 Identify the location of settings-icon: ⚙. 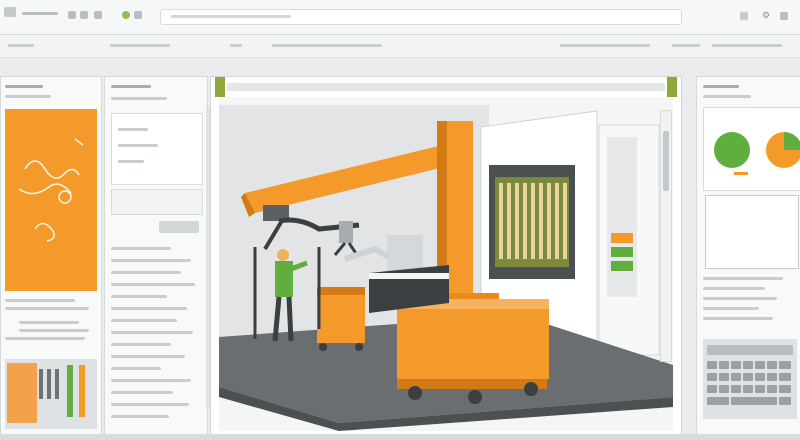
(766, 15).